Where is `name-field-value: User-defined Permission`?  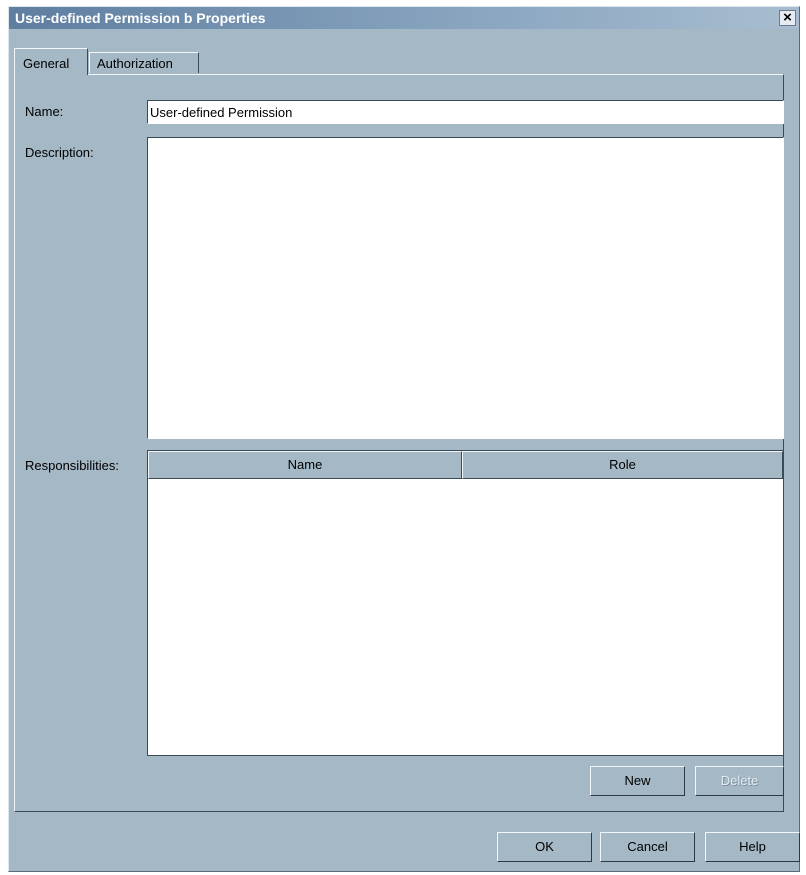
name-field-value: User-defined Permission is located at coordinates (221, 112).